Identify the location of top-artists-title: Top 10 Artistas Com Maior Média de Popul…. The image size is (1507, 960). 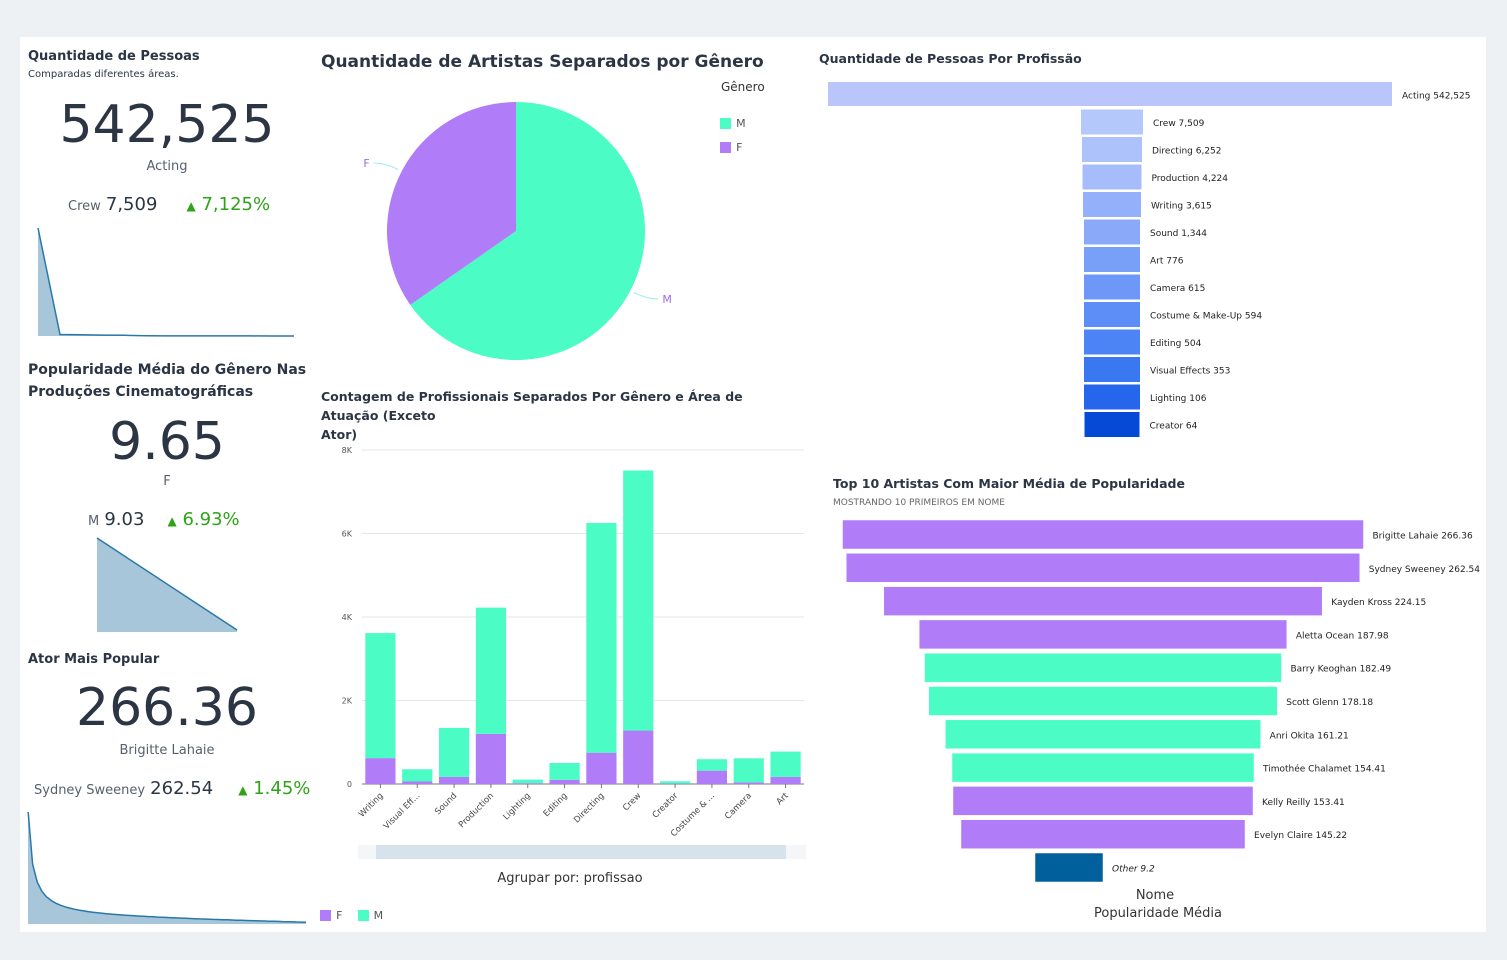
(1009, 483).